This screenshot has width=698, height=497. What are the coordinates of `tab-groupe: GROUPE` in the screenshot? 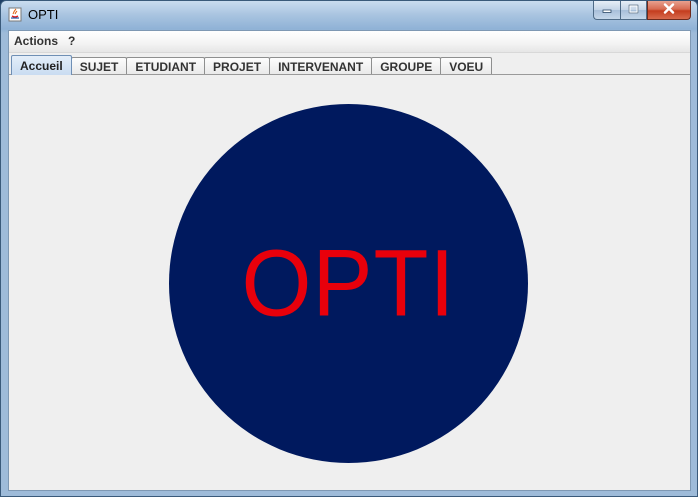 It's located at (406, 66).